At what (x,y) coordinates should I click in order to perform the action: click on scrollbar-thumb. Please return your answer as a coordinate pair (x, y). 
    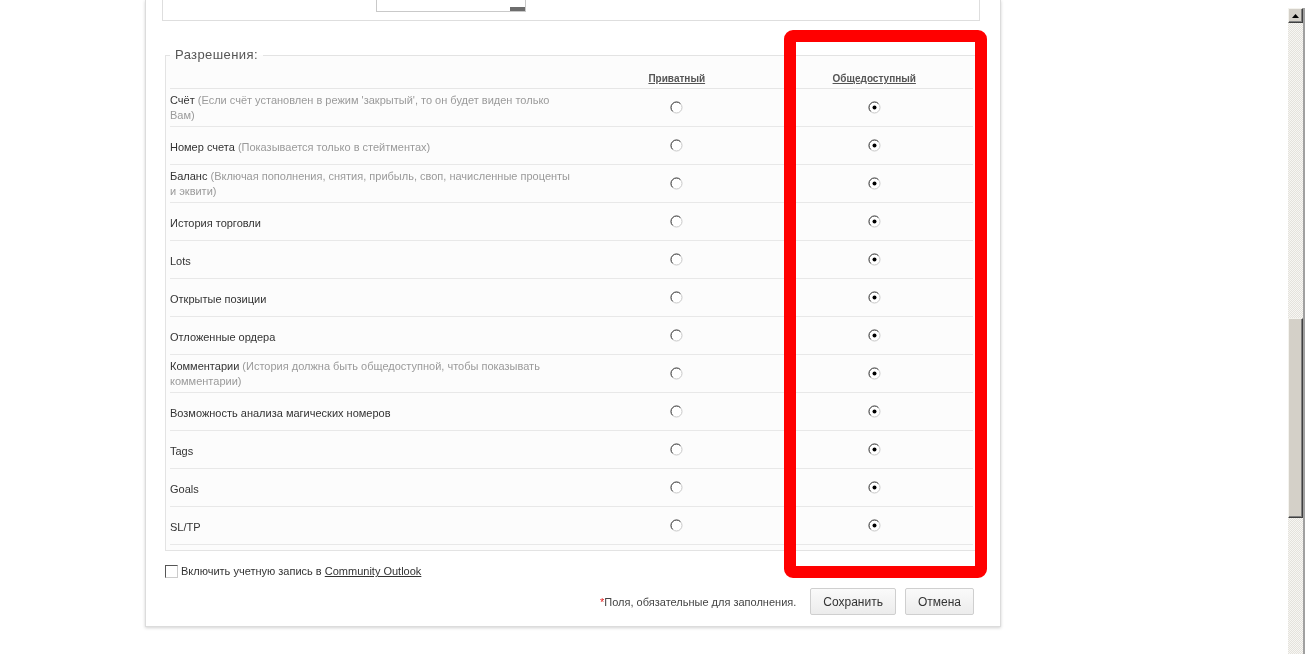
    Looking at the image, I should click on (1295, 418).